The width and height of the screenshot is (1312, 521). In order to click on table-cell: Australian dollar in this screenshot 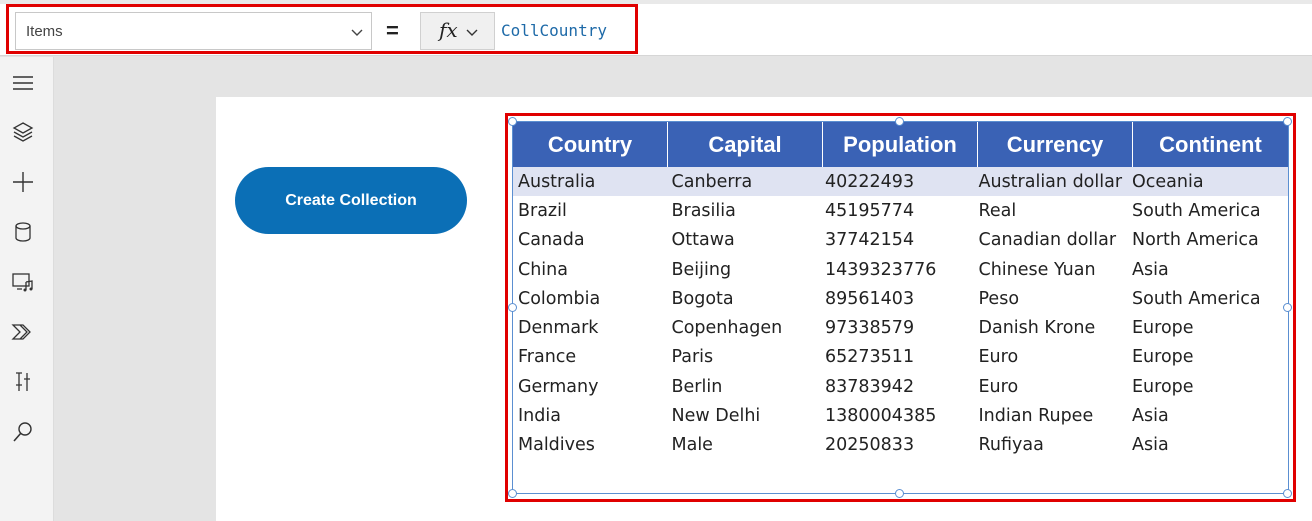, I will do `click(1050, 181)`.